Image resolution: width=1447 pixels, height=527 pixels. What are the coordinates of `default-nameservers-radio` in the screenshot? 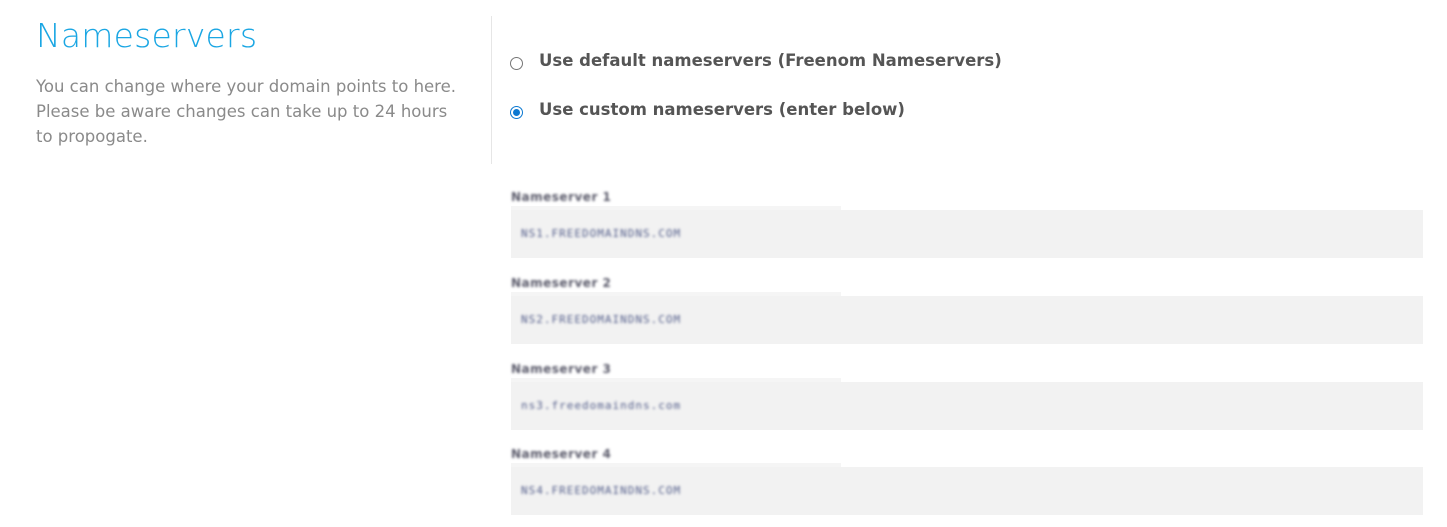 It's located at (516, 63).